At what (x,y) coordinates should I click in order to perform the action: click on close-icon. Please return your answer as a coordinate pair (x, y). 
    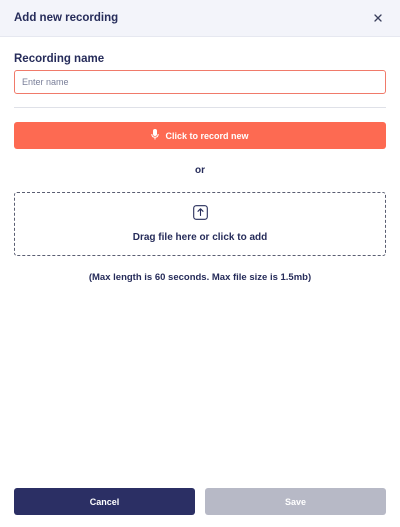
    Looking at the image, I should click on (378, 18).